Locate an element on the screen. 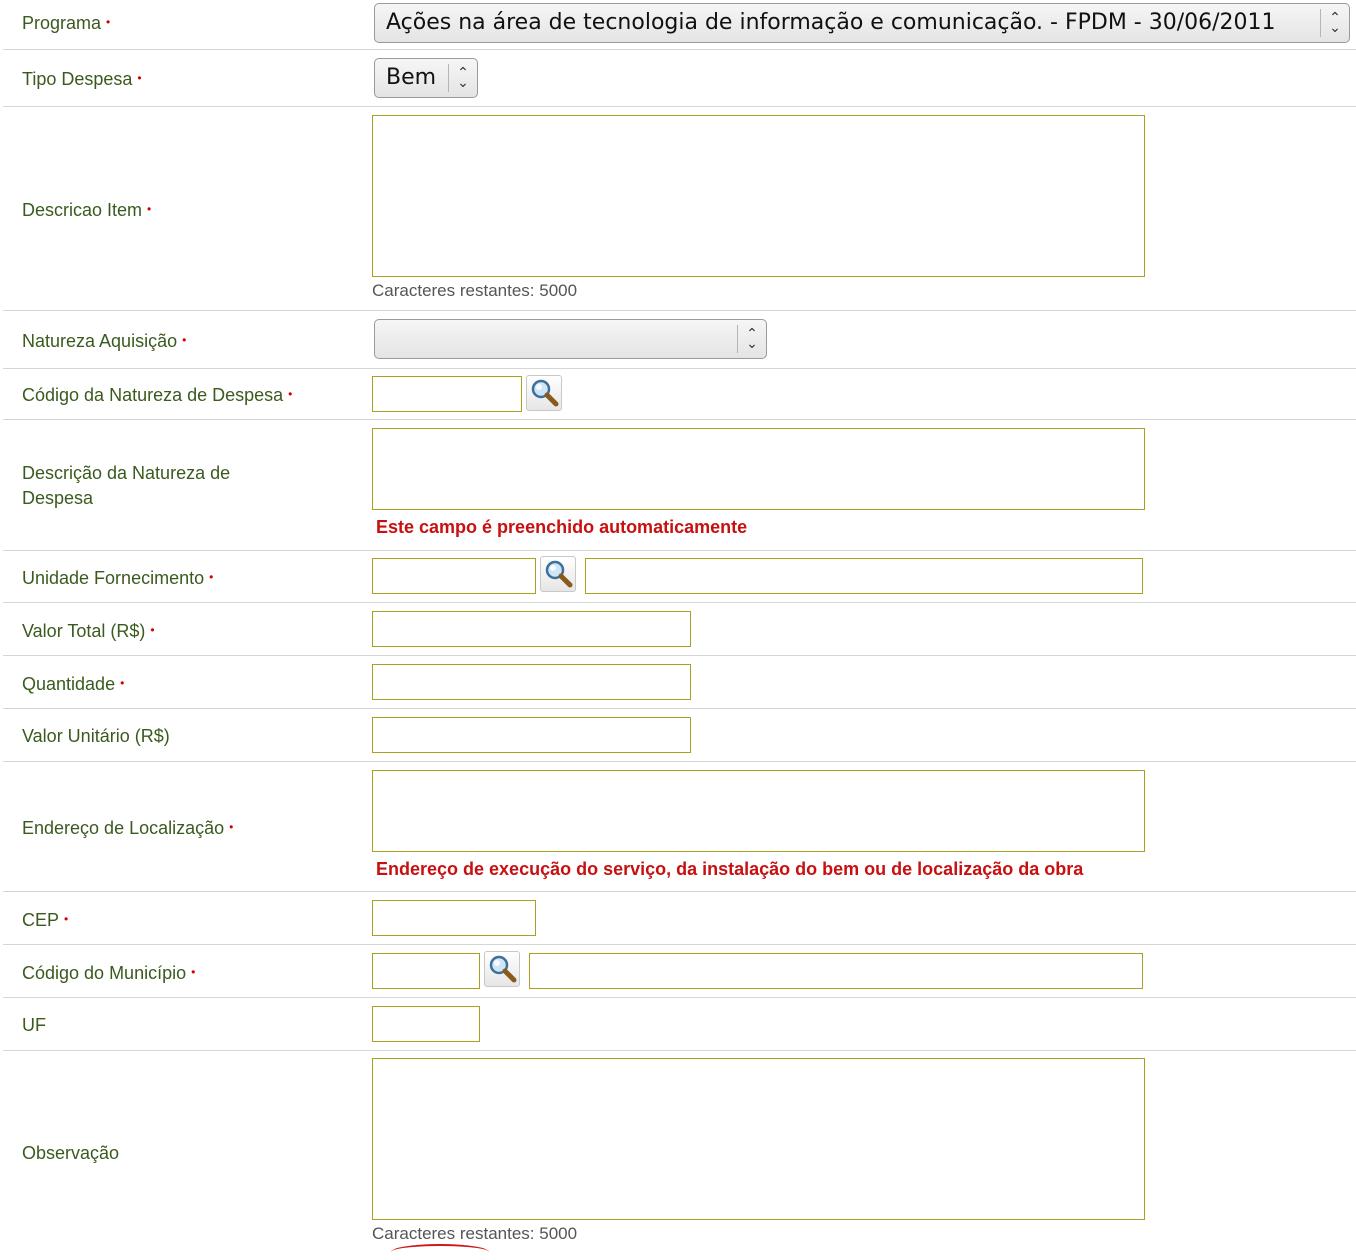 The image size is (1356, 1260). descricao-item-char-counter: Caracteres restantes: 5000 is located at coordinates (475, 290).